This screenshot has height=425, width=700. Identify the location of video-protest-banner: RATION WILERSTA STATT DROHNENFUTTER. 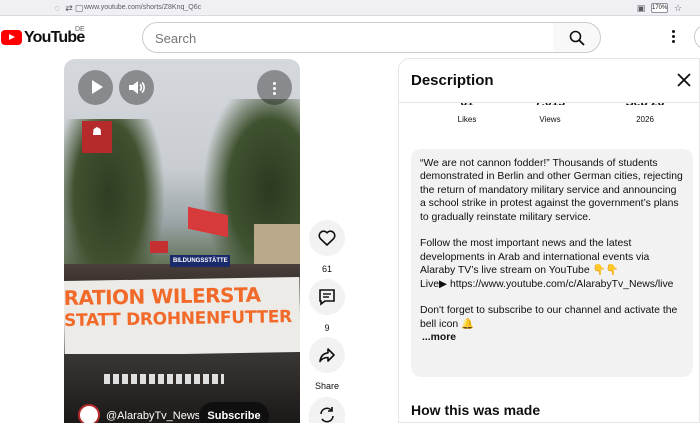
(182, 316).